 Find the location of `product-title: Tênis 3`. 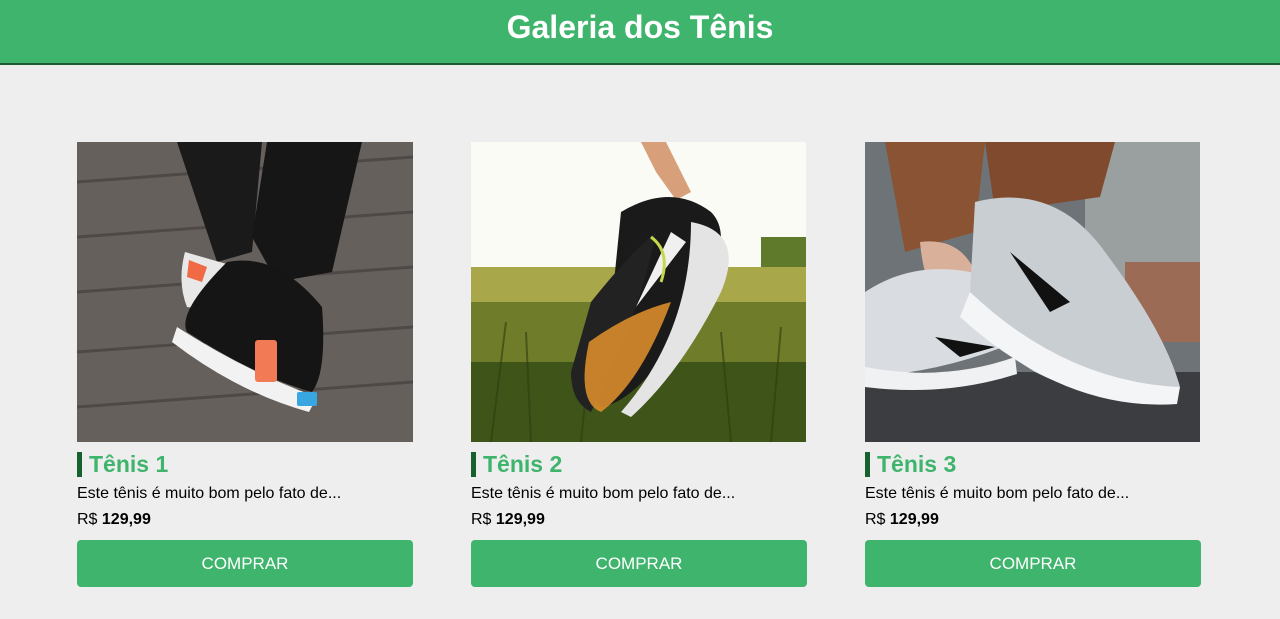

product-title: Tênis 3 is located at coordinates (1032, 464).